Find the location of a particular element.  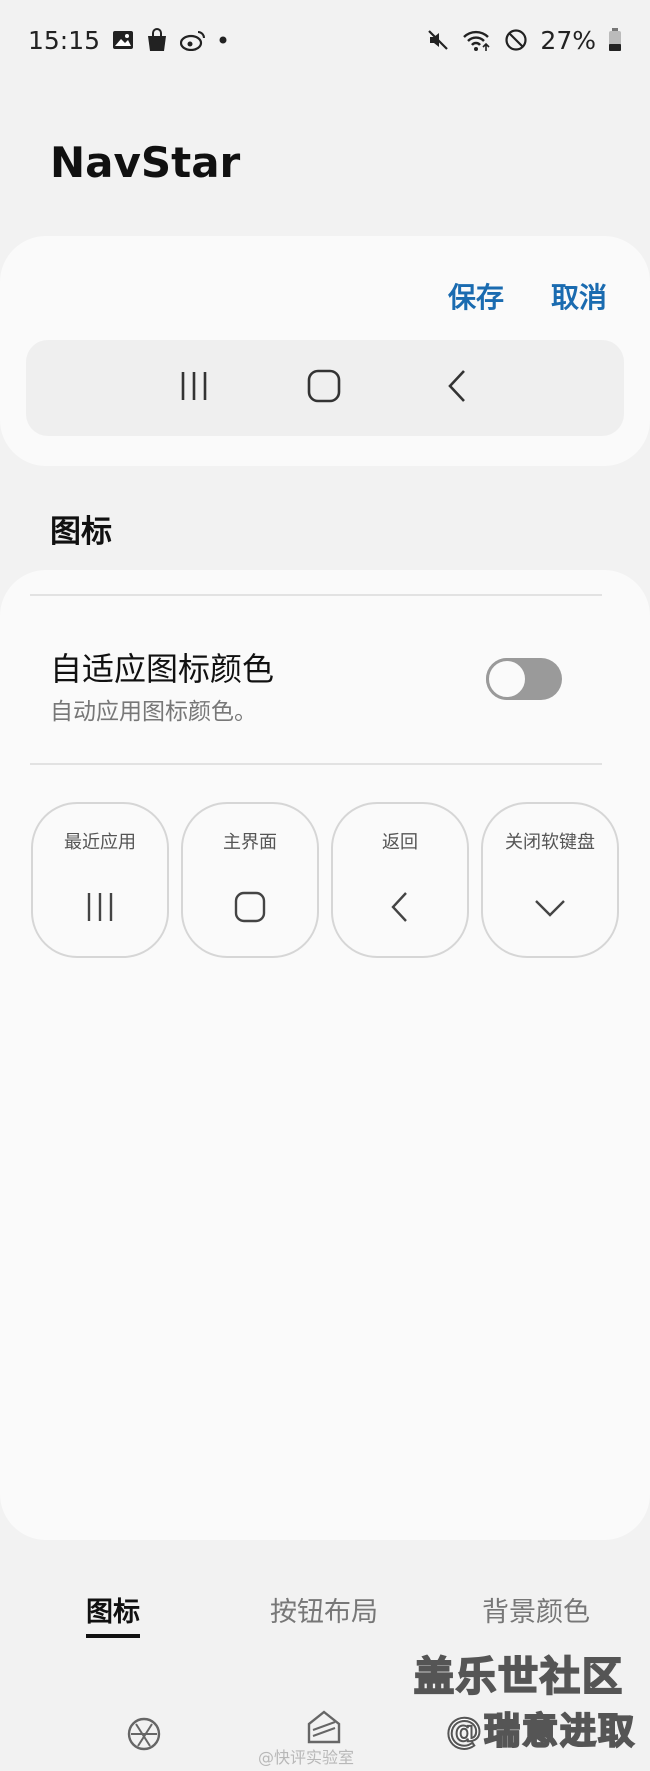

shopping-bag-icon is located at coordinates (157, 40).